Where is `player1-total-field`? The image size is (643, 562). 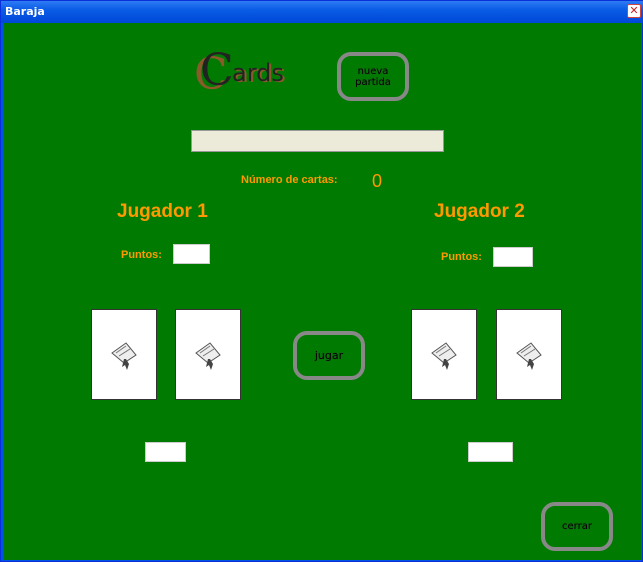
player1-total-field is located at coordinates (165, 452).